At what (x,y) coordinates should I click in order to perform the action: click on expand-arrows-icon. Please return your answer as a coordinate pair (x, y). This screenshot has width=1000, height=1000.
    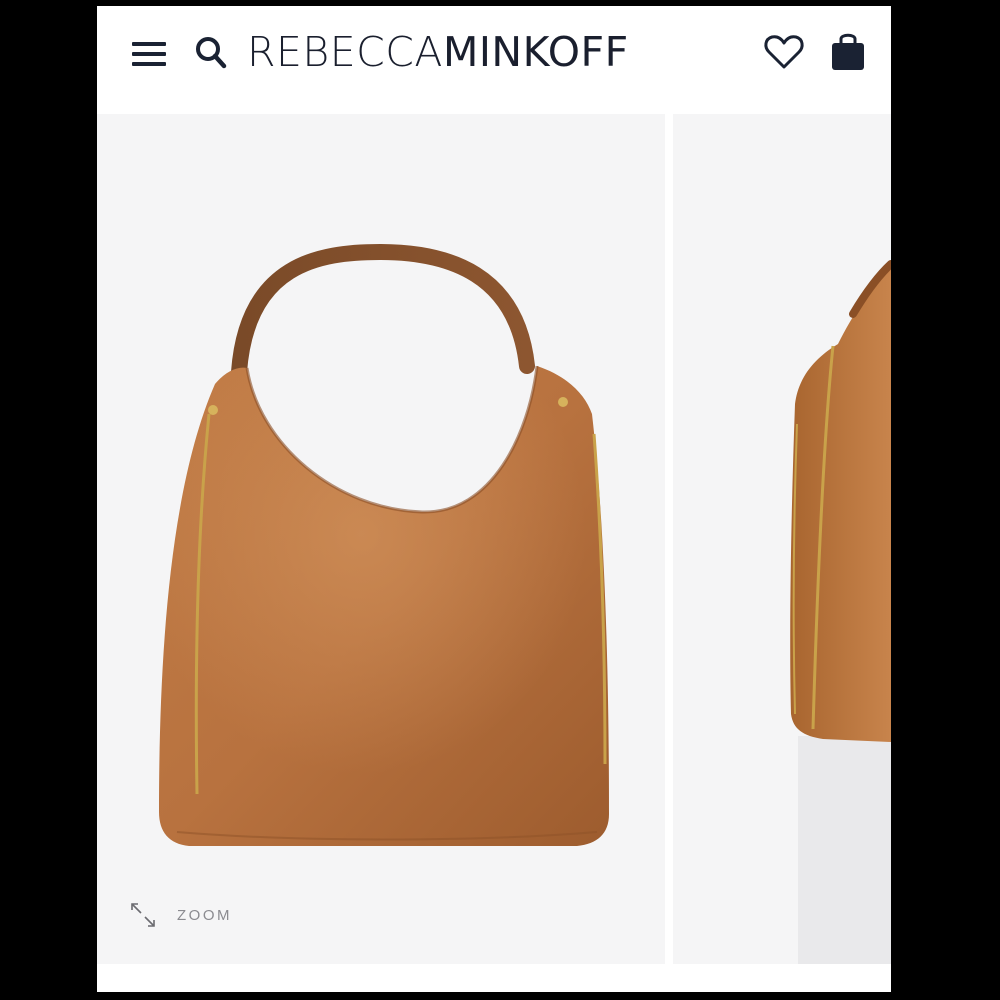
    Looking at the image, I should click on (143, 915).